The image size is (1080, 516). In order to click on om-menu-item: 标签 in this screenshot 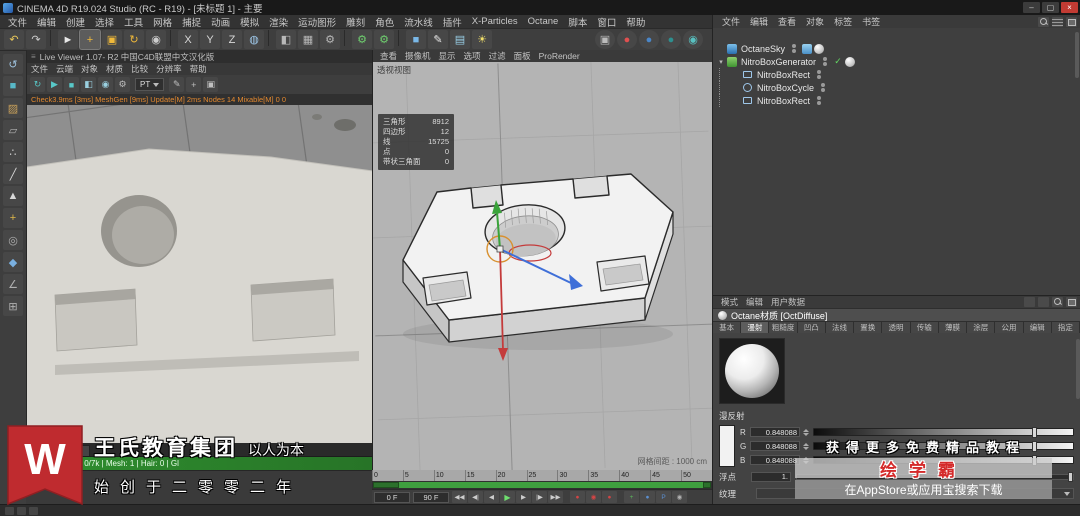, I will do `click(843, 21)`.